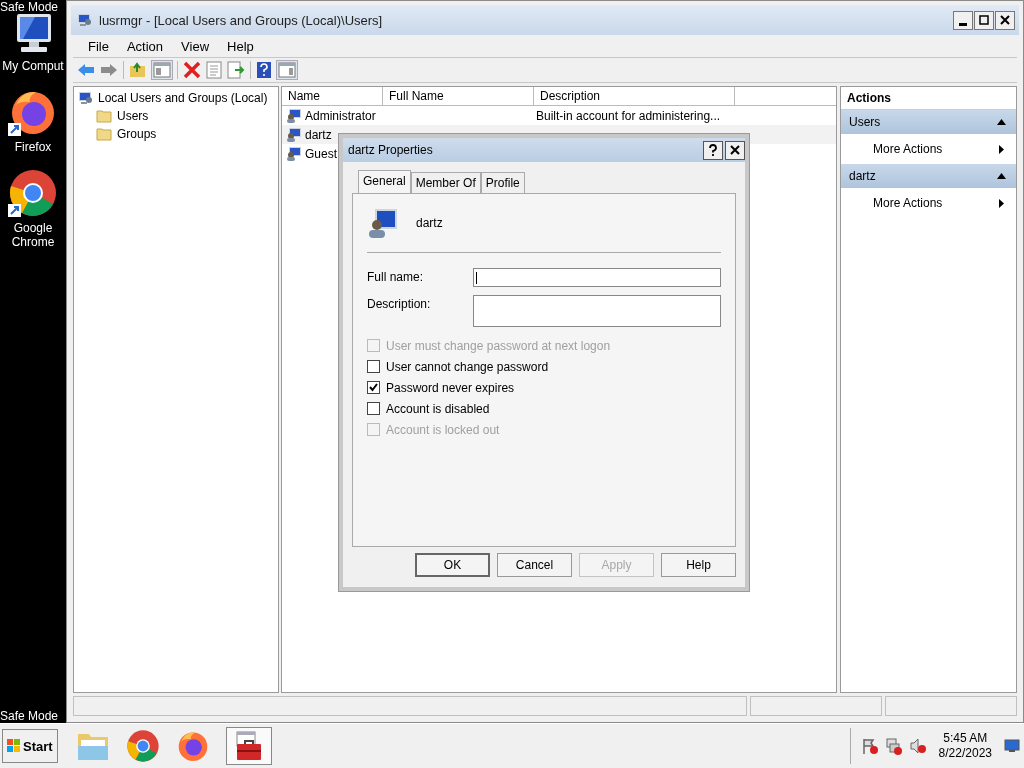 This screenshot has width=1024, height=768. I want to click on field-label: Description:, so click(399, 304).